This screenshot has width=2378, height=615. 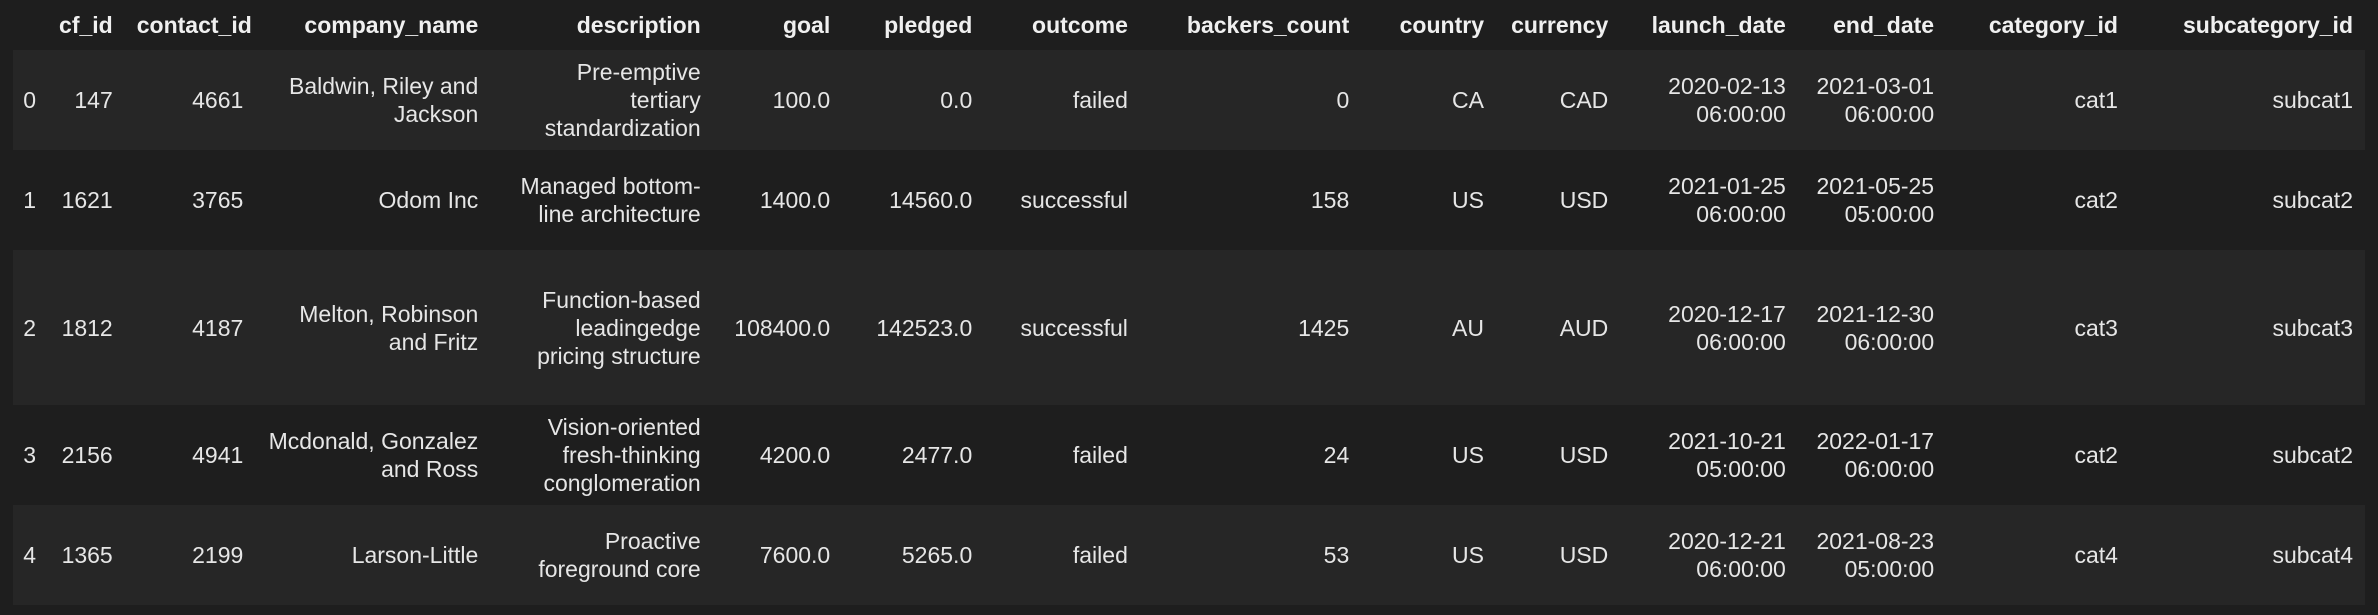 I want to click on cell-company-name: Odom Inc, so click(x=428, y=200).